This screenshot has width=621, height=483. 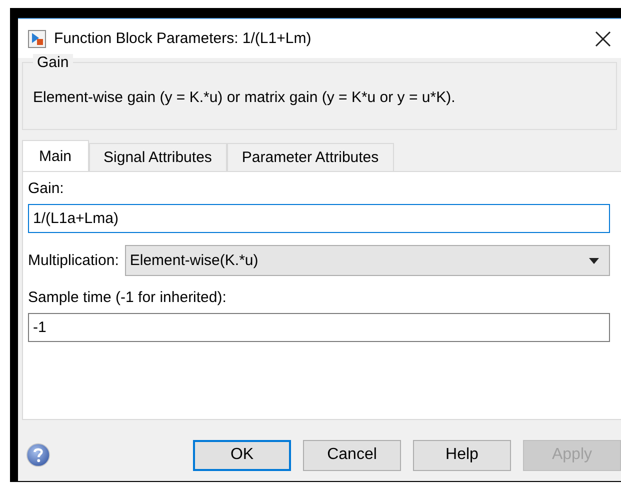 I want to click on help-icon, so click(x=38, y=455).